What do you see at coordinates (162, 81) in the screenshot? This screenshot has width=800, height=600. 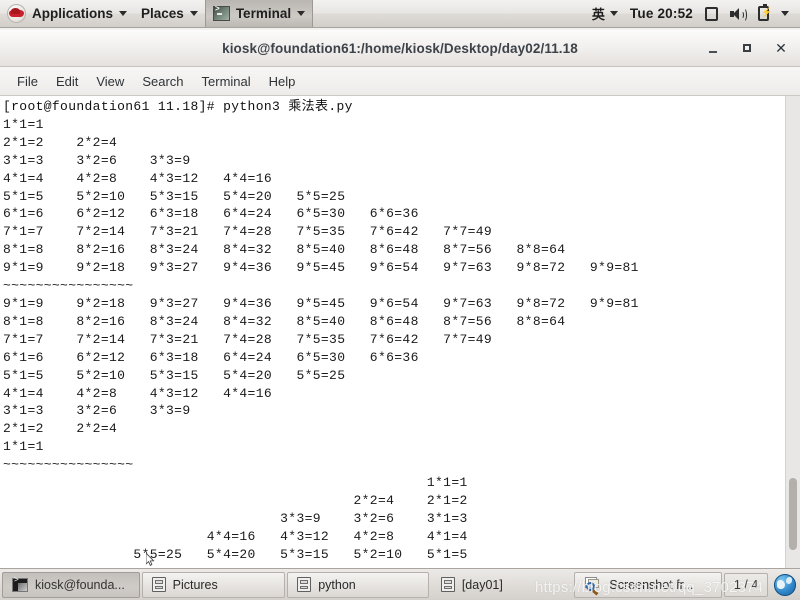 I see `menu-search: Search` at bounding box center [162, 81].